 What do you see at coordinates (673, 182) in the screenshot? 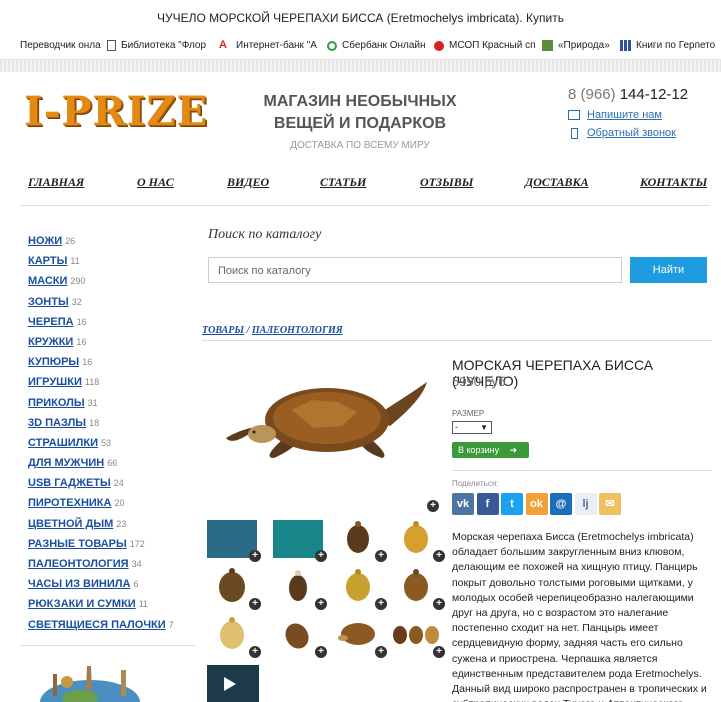
I see `nav-contacts: КОНТАКТЫ` at bounding box center [673, 182].